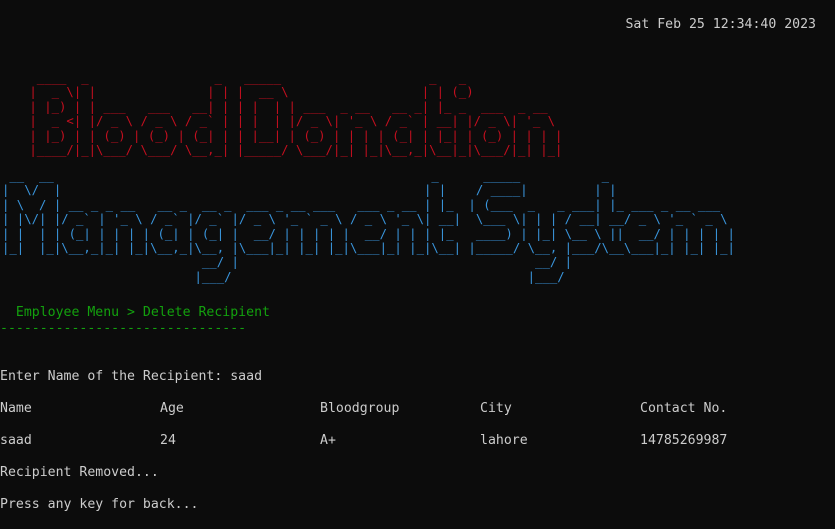  Describe the element at coordinates (135, 312) in the screenshot. I see `breadcrumb: Employee Menu > Delete Recipient` at that location.